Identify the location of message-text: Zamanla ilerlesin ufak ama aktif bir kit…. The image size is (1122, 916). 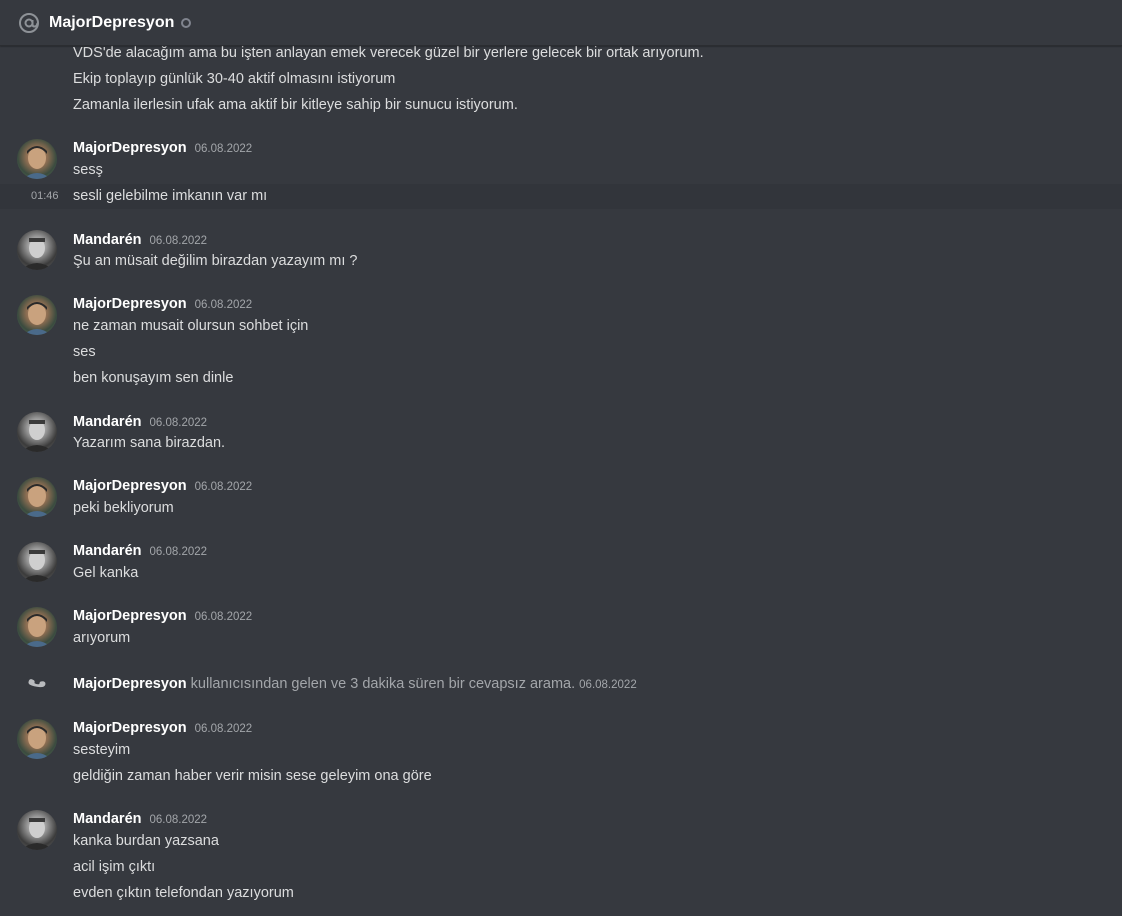
(295, 105).